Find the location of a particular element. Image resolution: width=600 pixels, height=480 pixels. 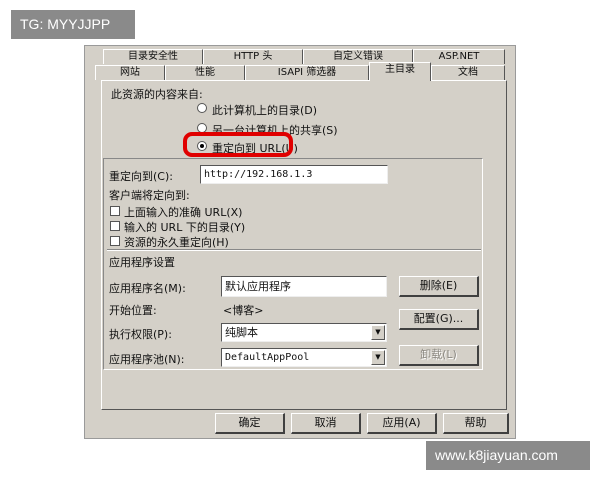

app-name-label: 应用程序名(M): is located at coordinates (147, 288).